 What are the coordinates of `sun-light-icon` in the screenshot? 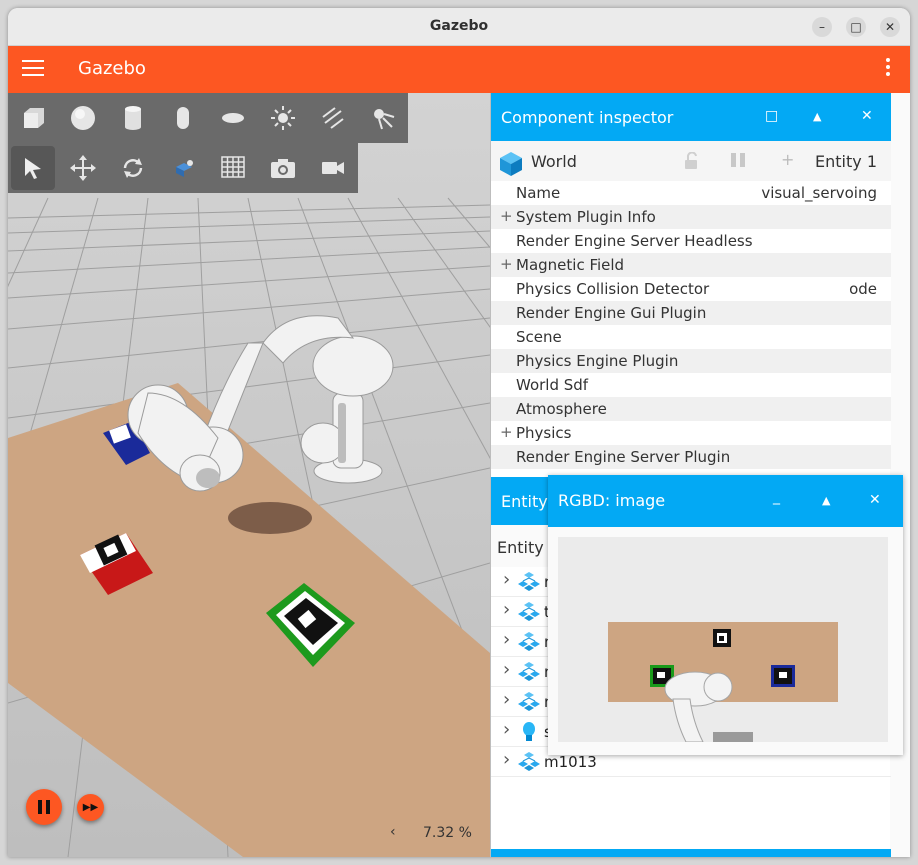 It's located at (283, 118).